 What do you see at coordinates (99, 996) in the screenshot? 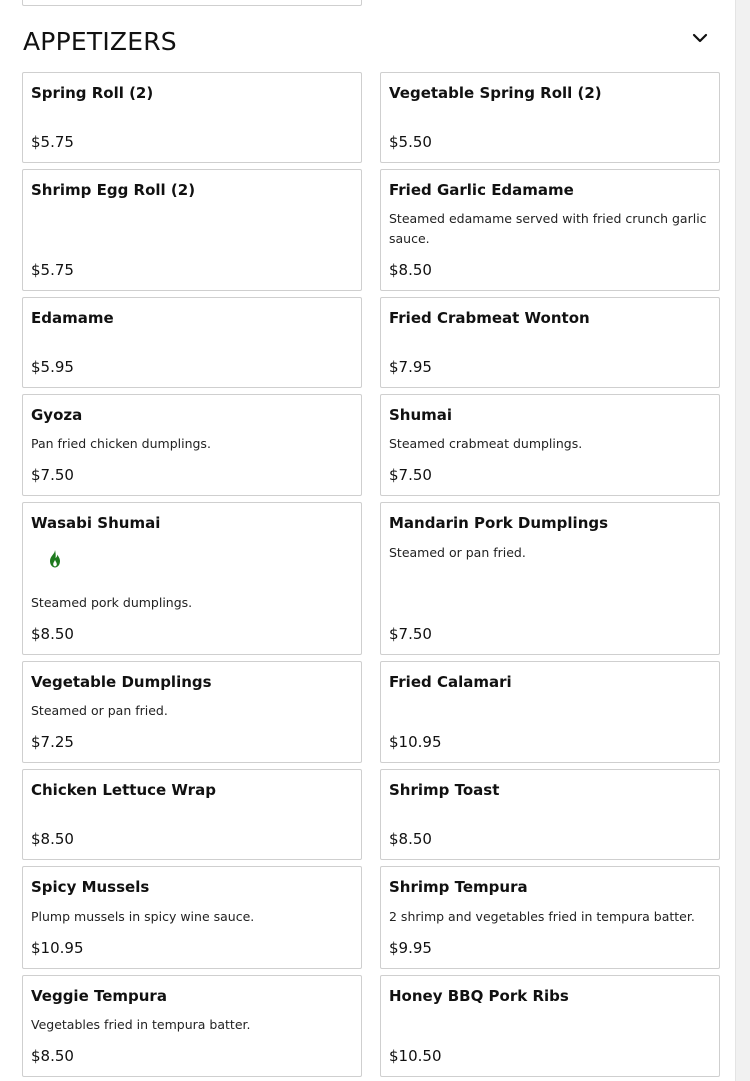
I see `item-name: Veggie Tempura` at bounding box center [99, 996].